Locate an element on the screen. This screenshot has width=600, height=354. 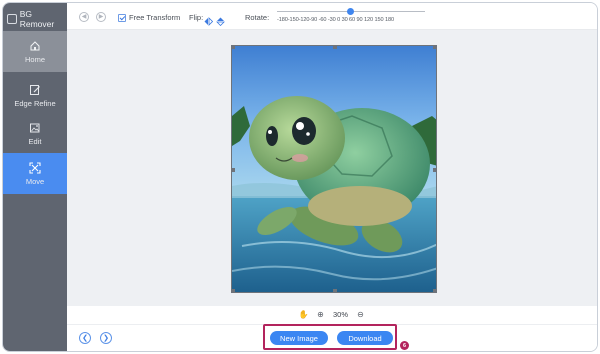
bottom-bar: ❮ ❯ New Image Download 6 is located at coordinates (332, 337).